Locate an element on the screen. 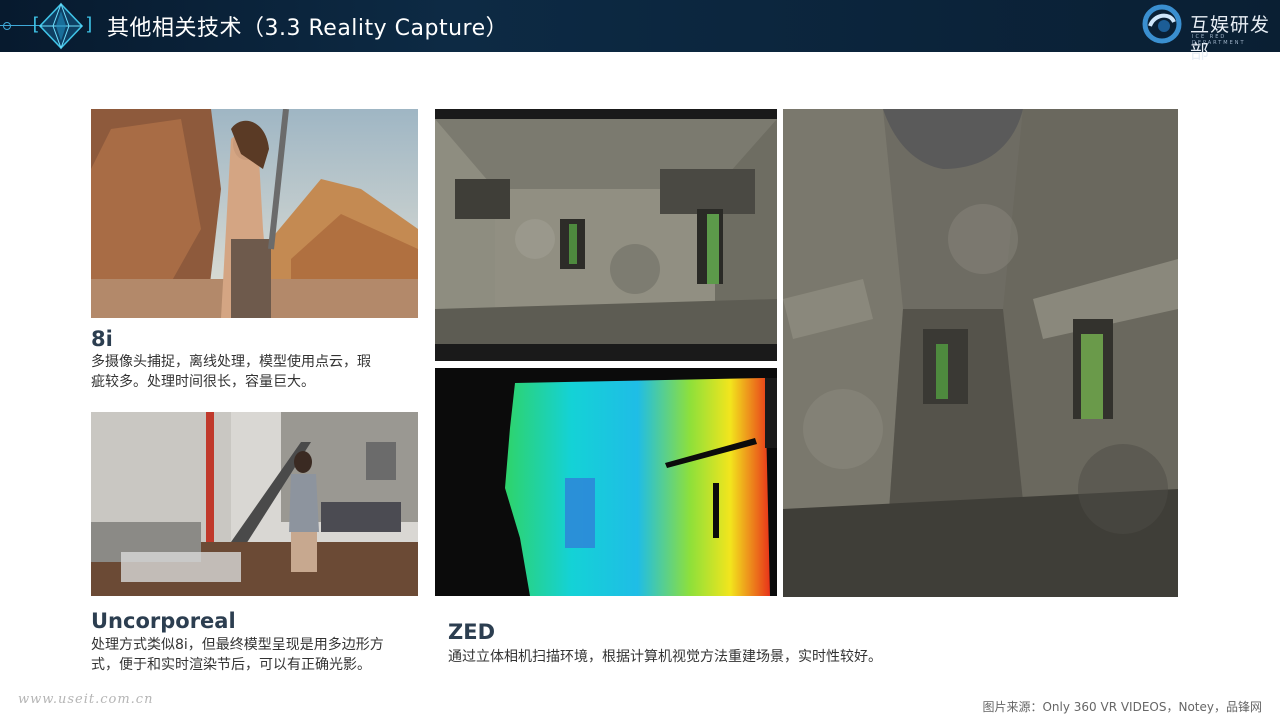 The width and height of the screenshot is (1280, 720). section-text-uncorporeal-line1: 处理方式类似8i，但最终模型呈现是用多边形方 is located at coordinates (237, 645).